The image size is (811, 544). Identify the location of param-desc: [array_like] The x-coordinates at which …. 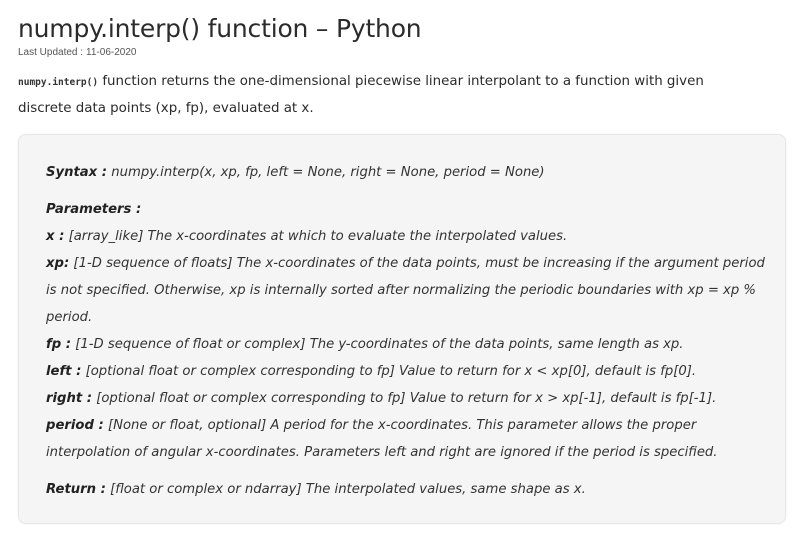
(316, 236).